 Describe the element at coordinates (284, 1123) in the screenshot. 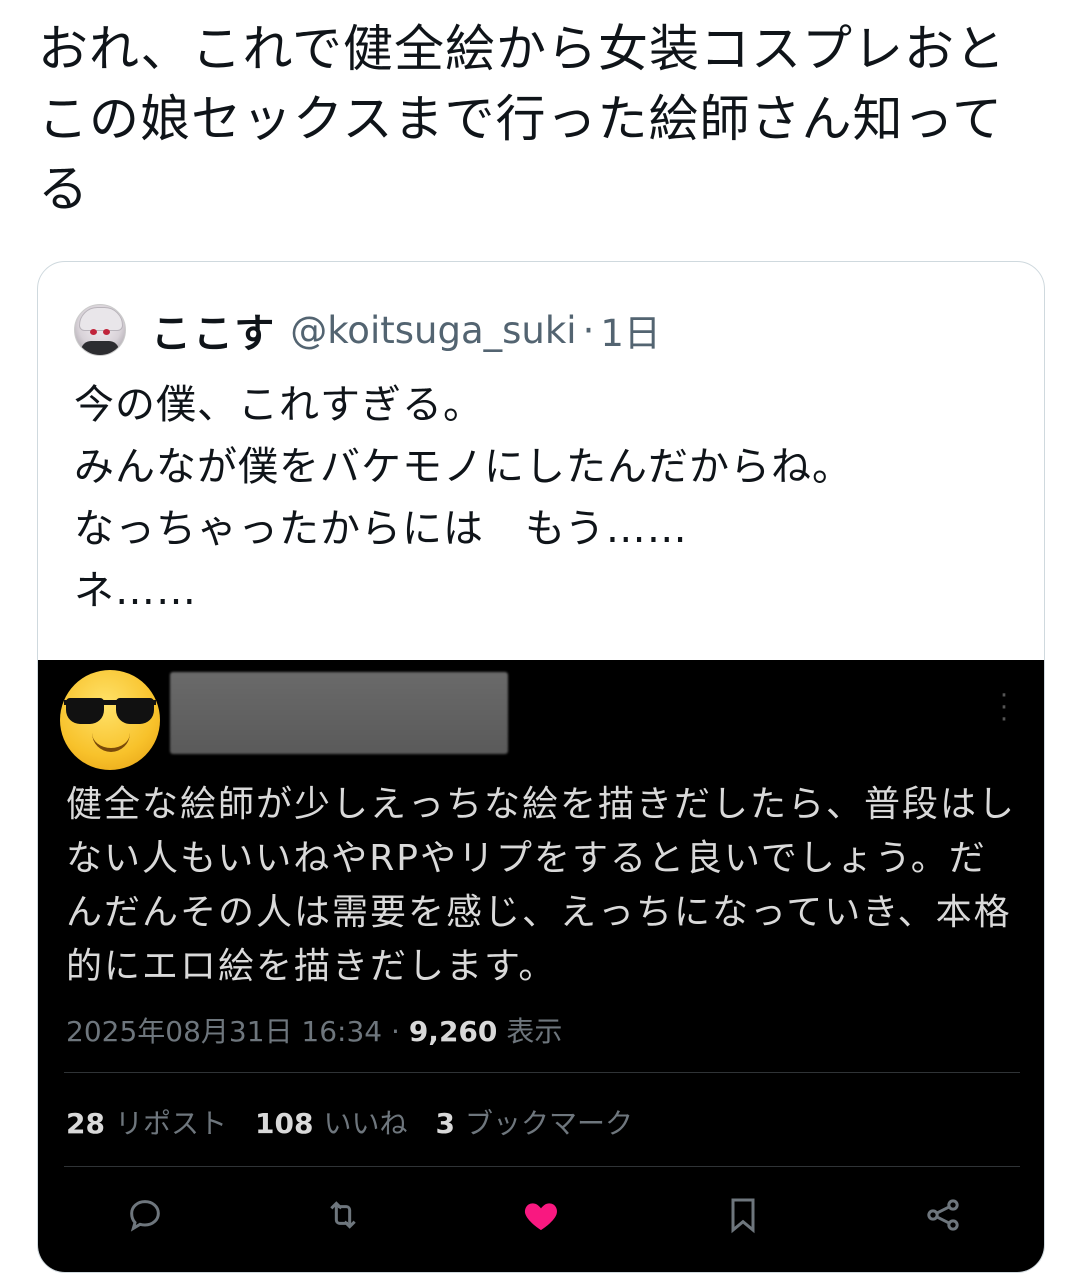

I see `likes-count: 108` at that location.